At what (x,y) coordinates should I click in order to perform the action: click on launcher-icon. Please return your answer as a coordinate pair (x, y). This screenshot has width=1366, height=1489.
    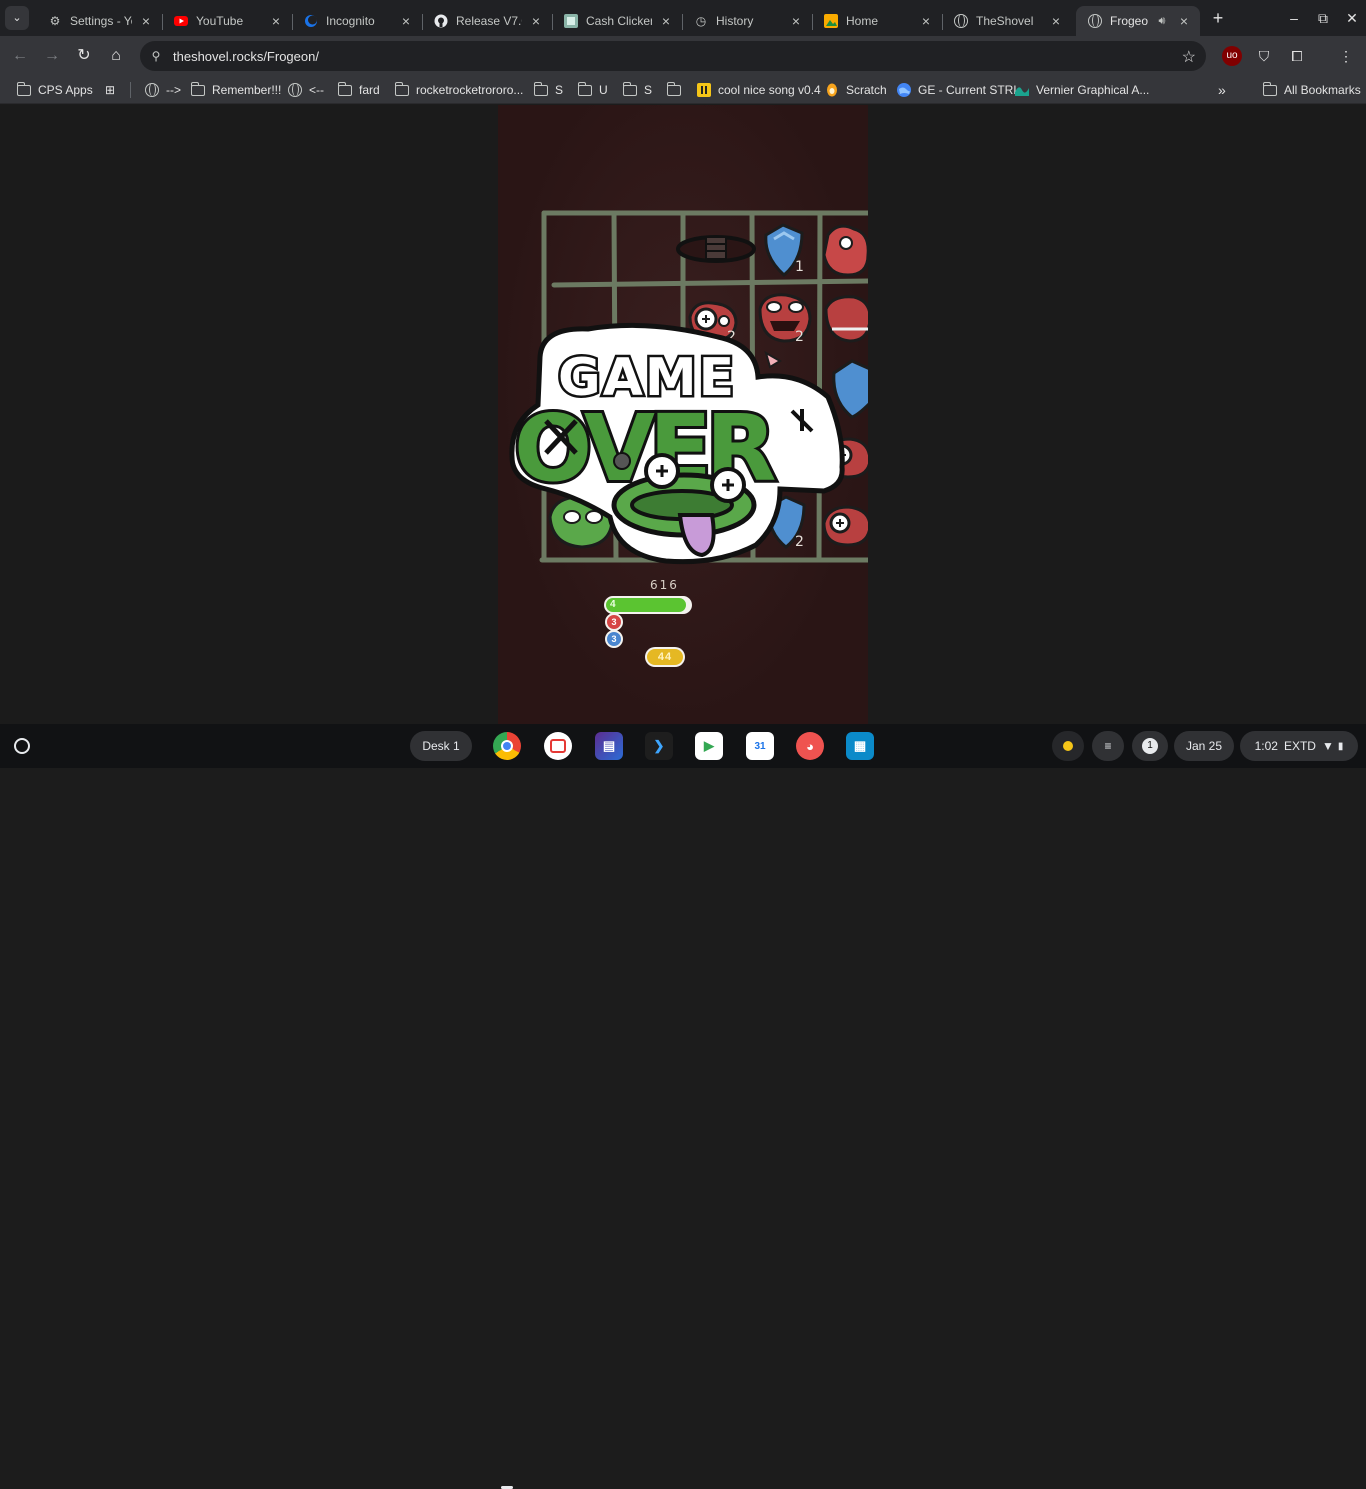
    Looking at the image, I should click on (22, 746).